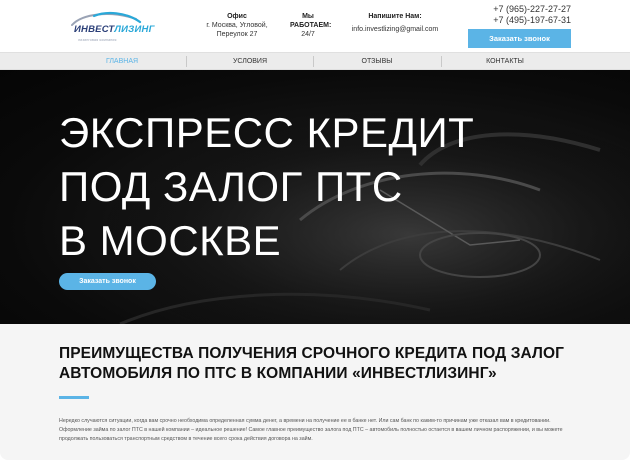 The image size is (630, 460). Describe the element at coordinates (237, 34) in the screenshot. I see `office-address-line2: Переулок 27` at that location.